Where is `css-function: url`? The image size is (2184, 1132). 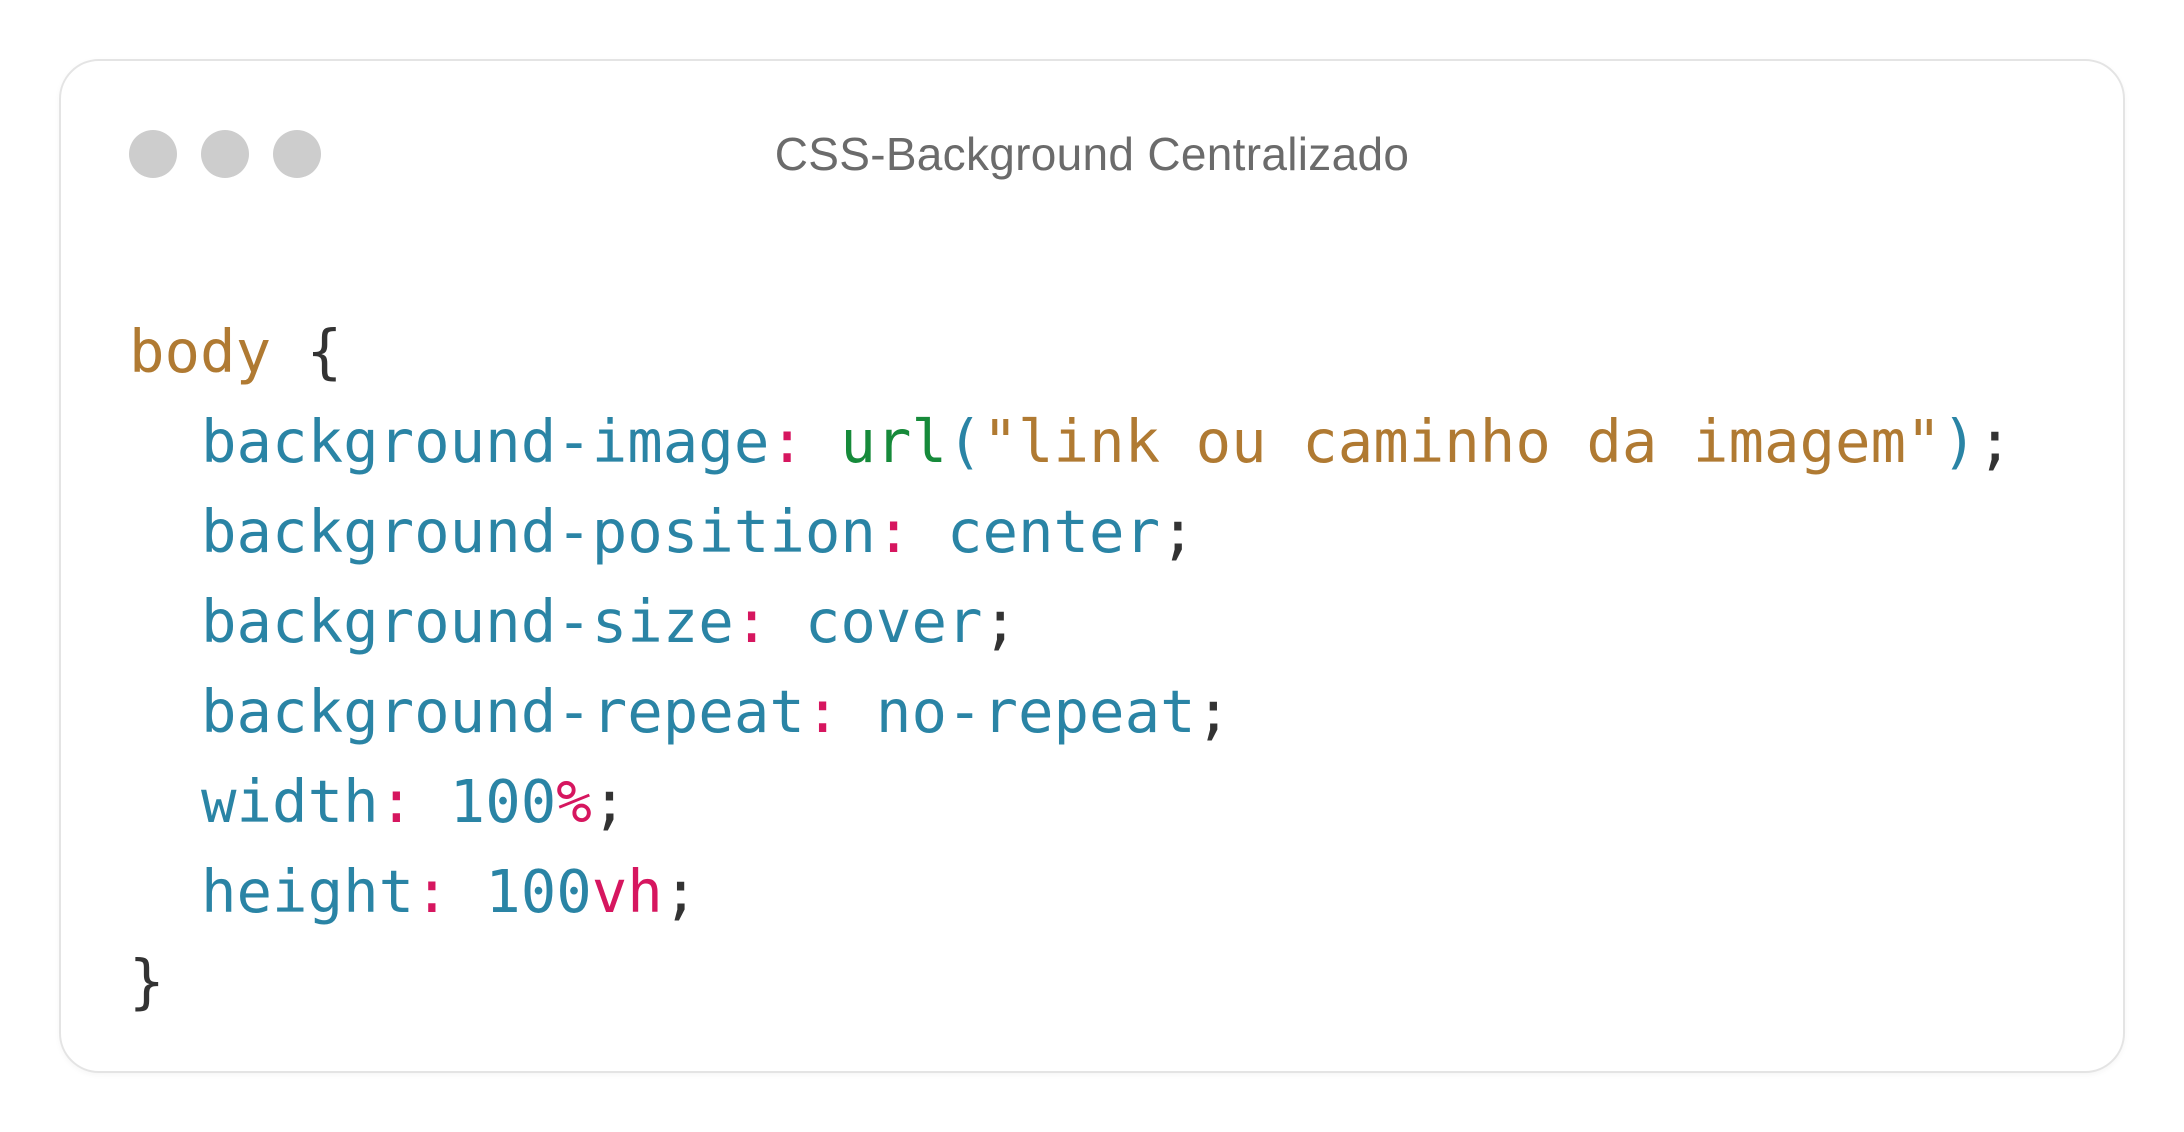 css-function: url is located at coordinates (893, 441).